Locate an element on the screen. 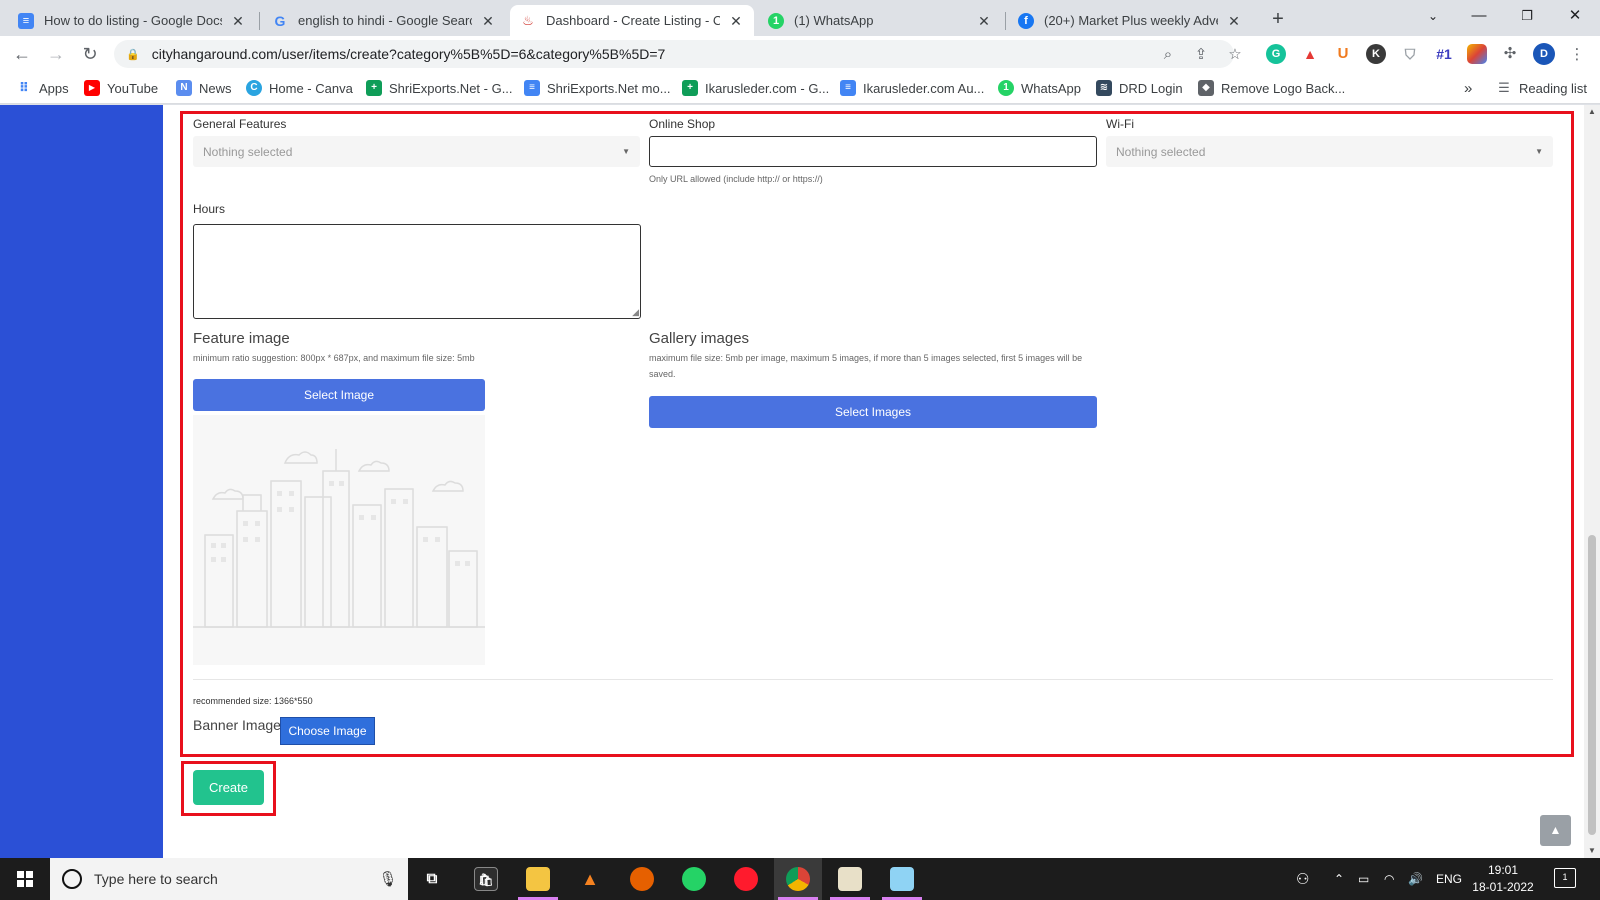  page-scrollbar: ▲ ▼ is located at coordinates (1592, 481).